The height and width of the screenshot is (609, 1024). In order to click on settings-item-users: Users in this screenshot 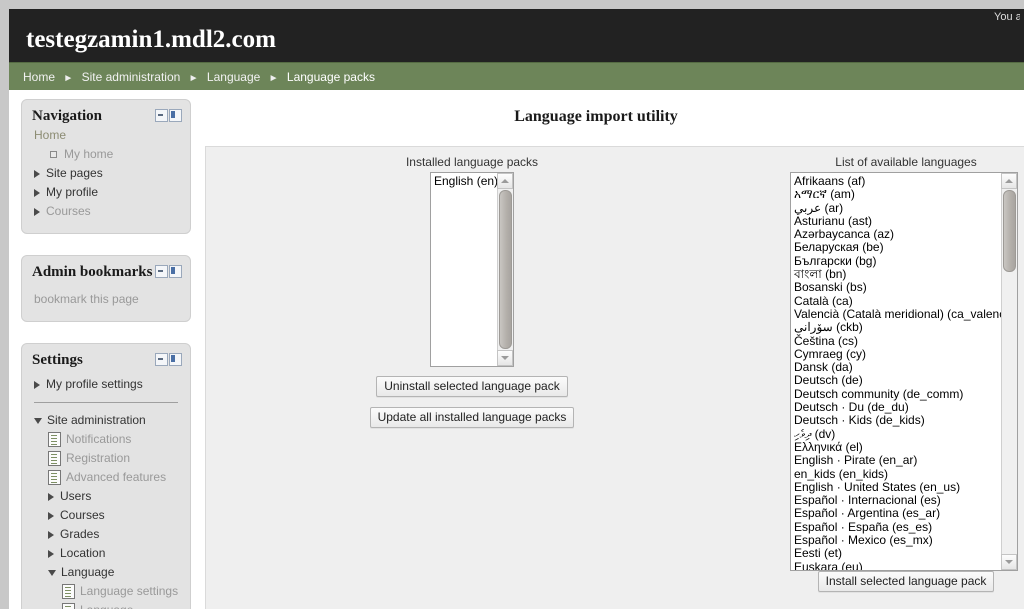, I will do `click(107, 496)`.